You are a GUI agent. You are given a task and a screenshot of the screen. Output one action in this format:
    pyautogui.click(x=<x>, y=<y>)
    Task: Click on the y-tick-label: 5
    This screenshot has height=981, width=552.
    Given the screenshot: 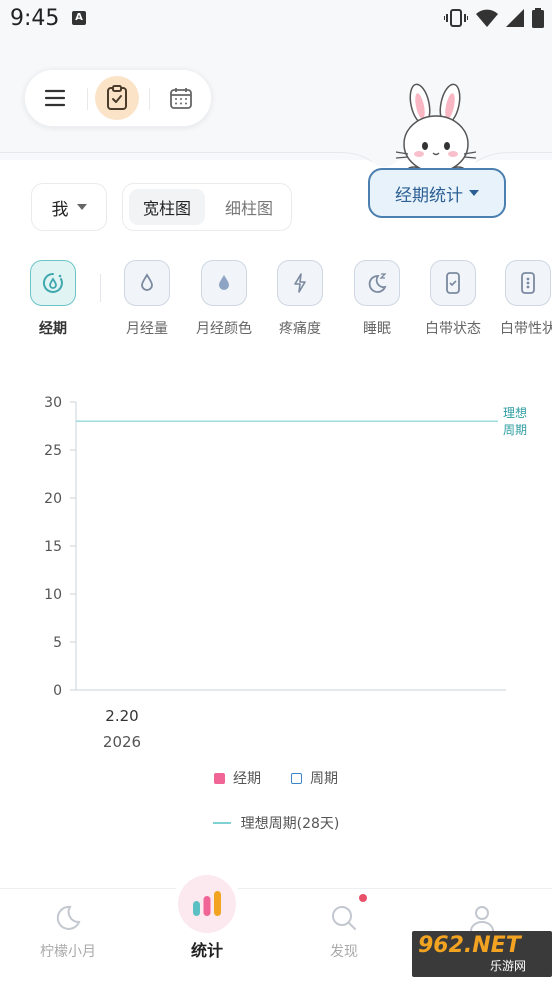 What is the action you would take?
    pyautogui.click(x=57, y=643)
    